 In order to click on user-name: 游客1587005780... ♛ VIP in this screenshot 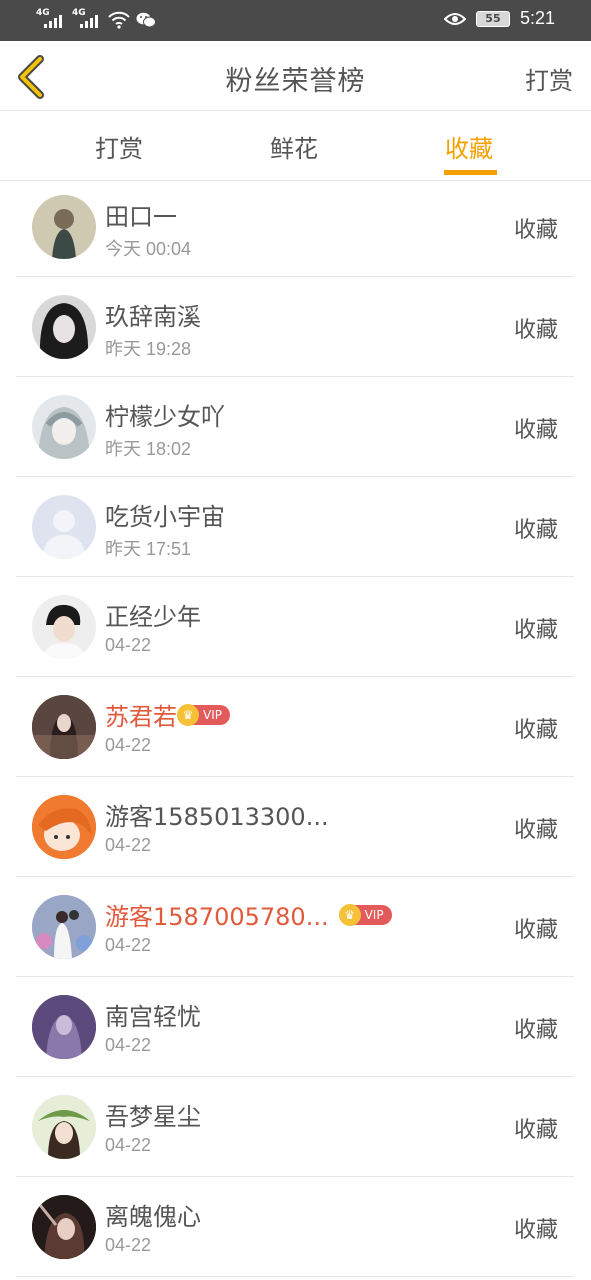, I will do `click(248, 914)`.